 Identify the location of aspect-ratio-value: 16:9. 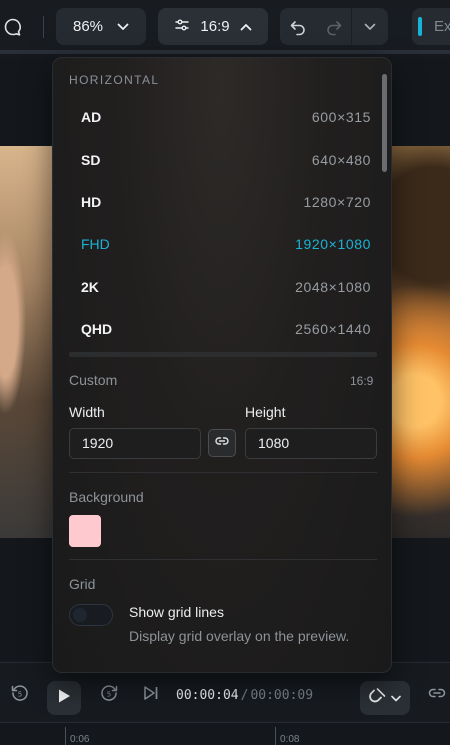
(215, 26).